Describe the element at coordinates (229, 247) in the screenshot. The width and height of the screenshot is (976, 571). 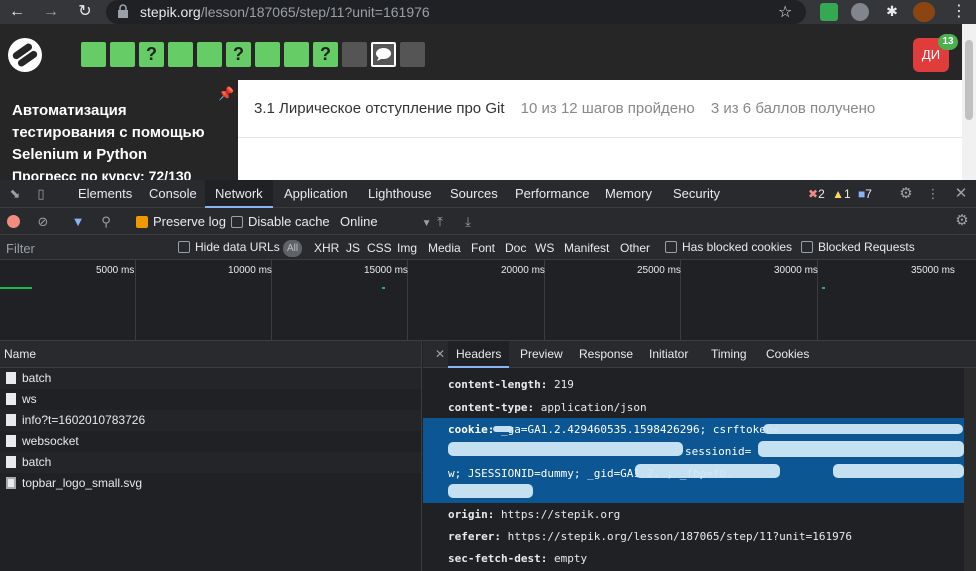
I see `hide-data-urls-checkbox: Hide data URLs` at that location.